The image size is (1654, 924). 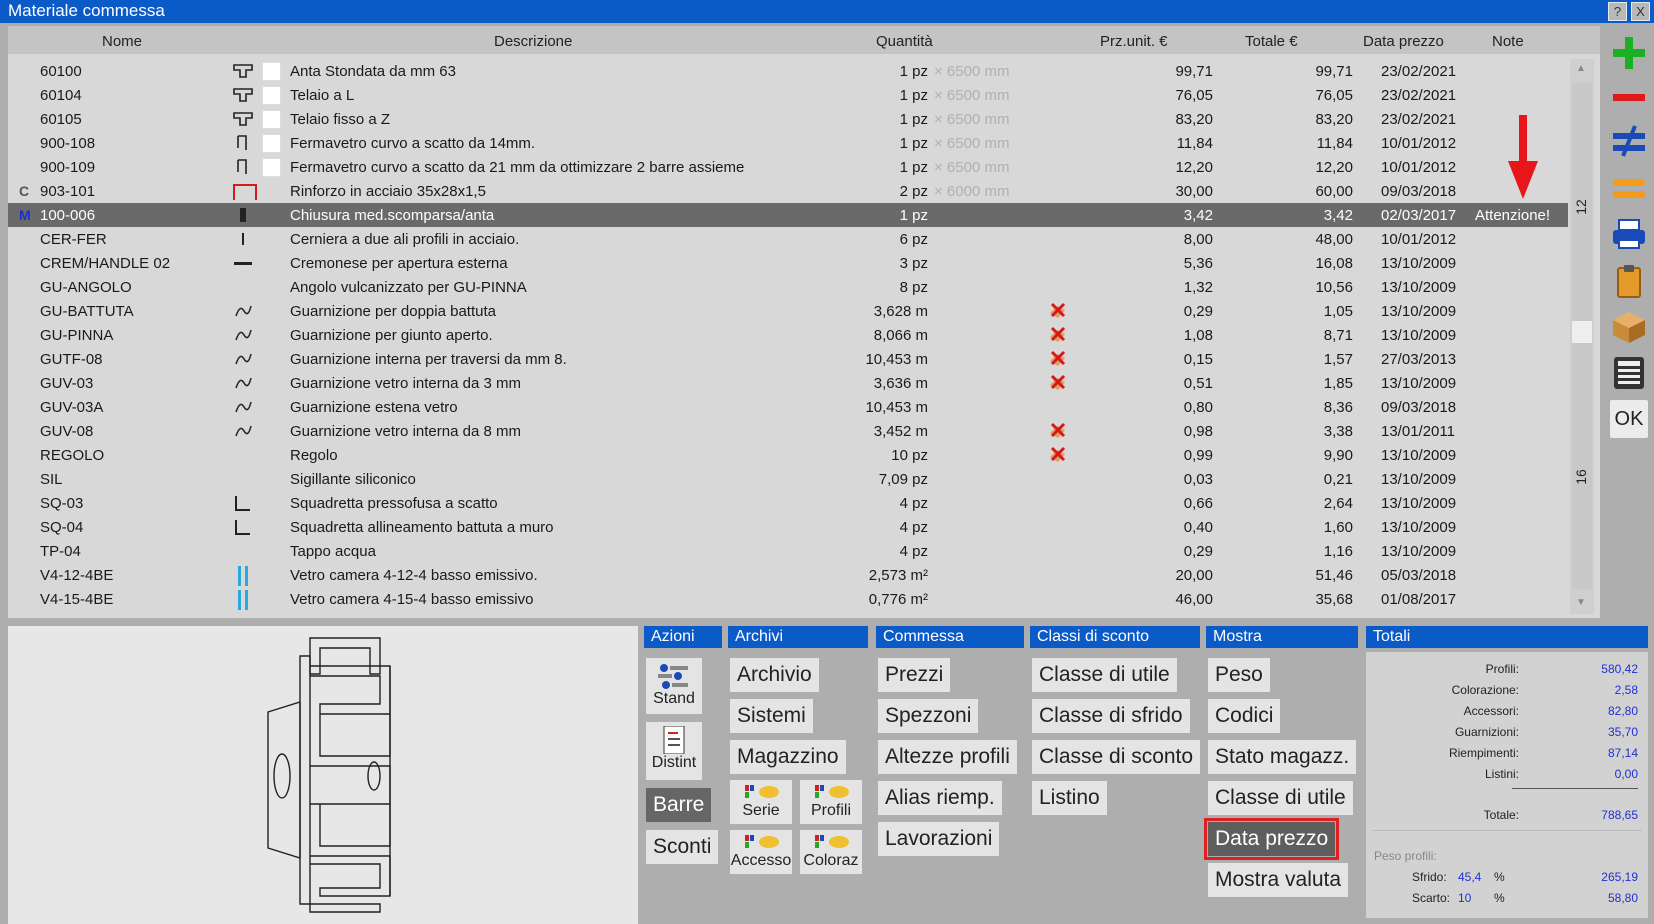 What do you see at coordinates (1271, 839) in the screenshot?
I see `data-prezzo-button: Data prezzo` at bounding box center [1271, 839].